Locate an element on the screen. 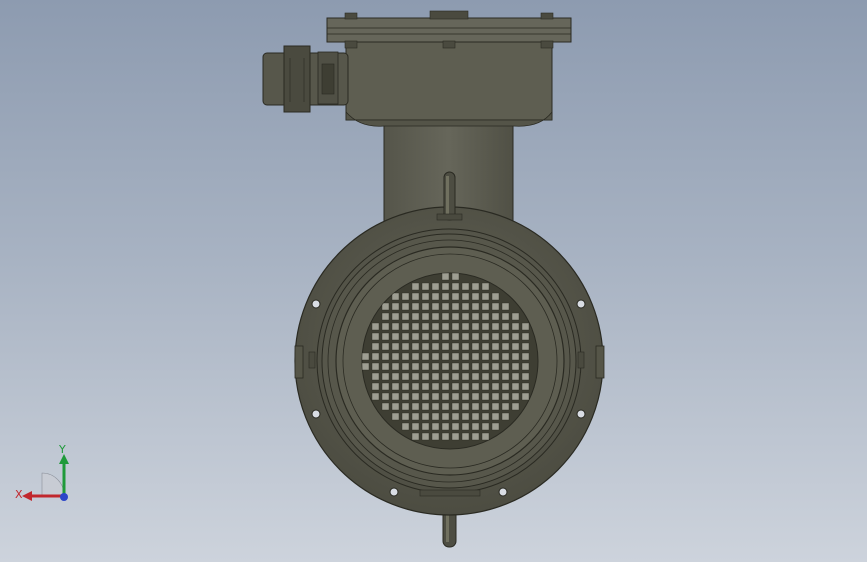 This screenshot has height=562, width=867. triad-x-arrow is located at coordinates (27, 496).